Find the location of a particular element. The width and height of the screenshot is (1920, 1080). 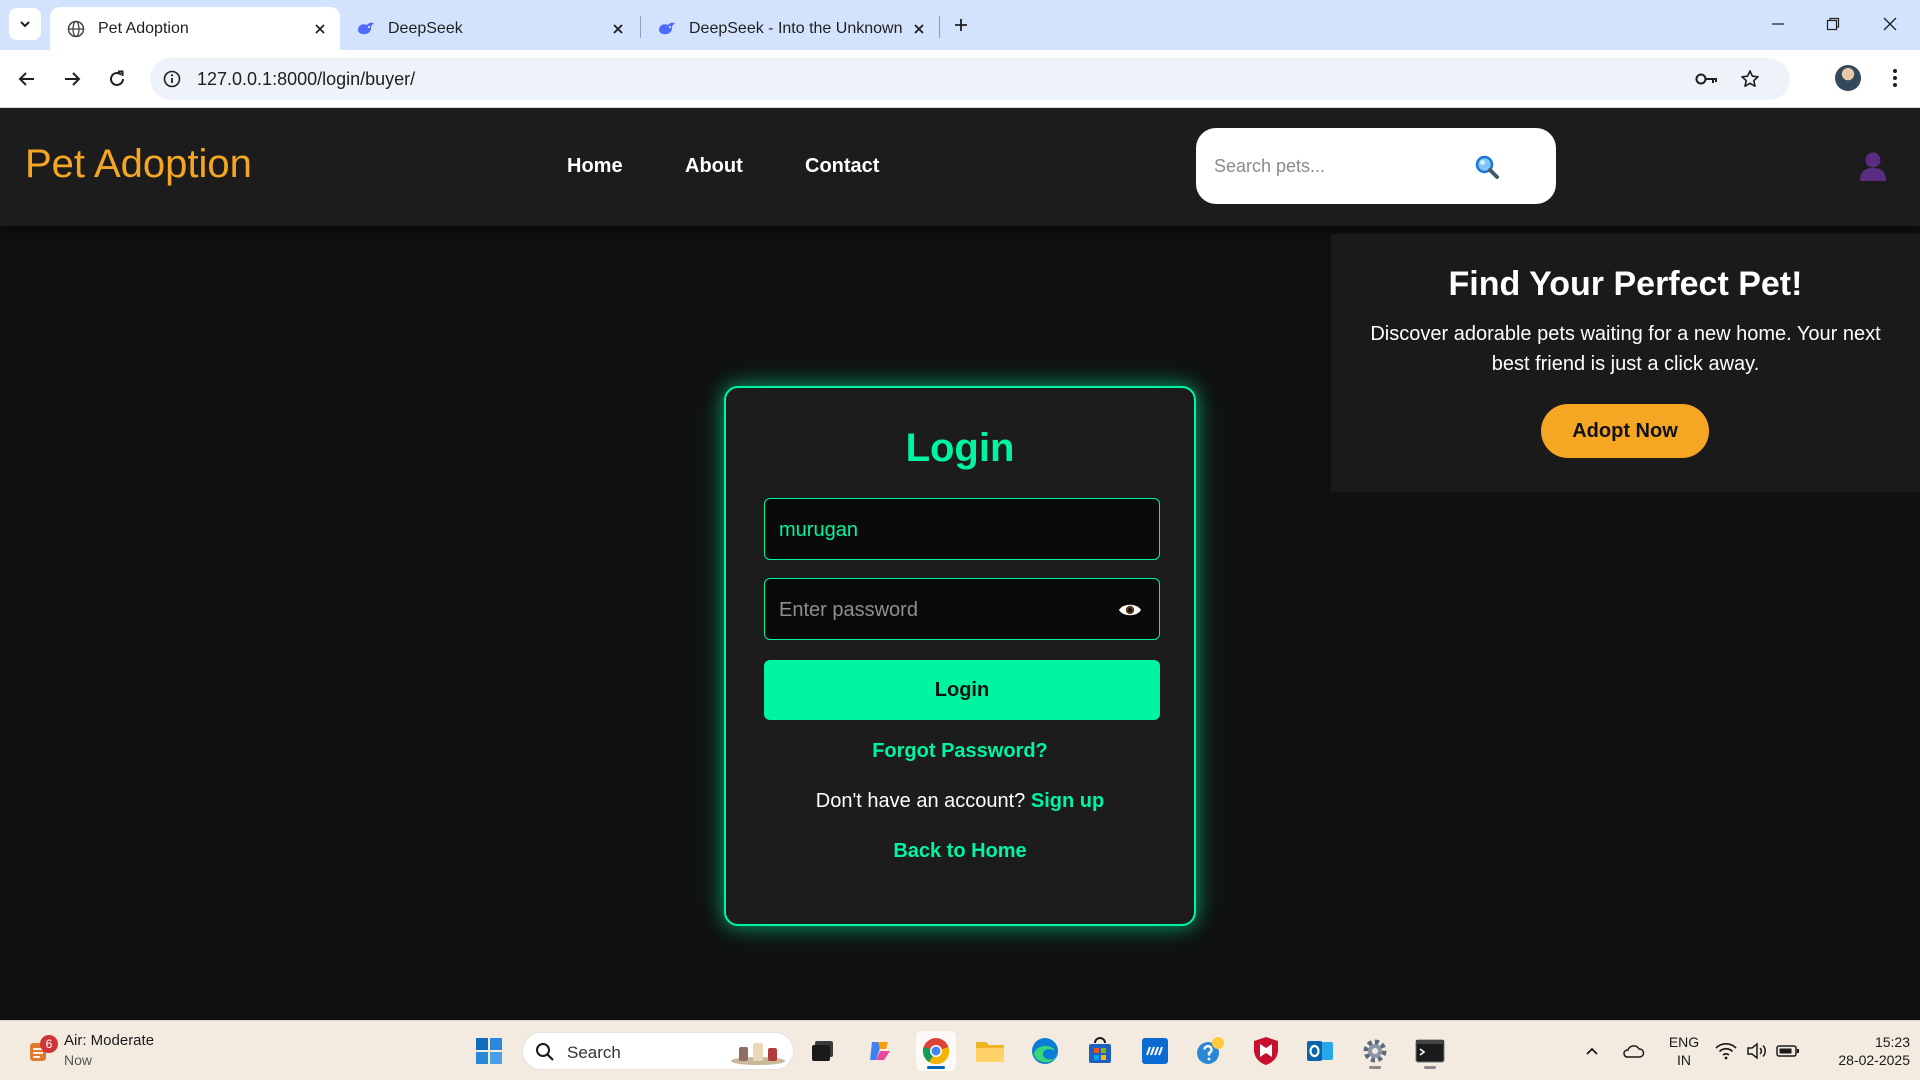

terminal-icon is located at coordinates (1430, 1051).